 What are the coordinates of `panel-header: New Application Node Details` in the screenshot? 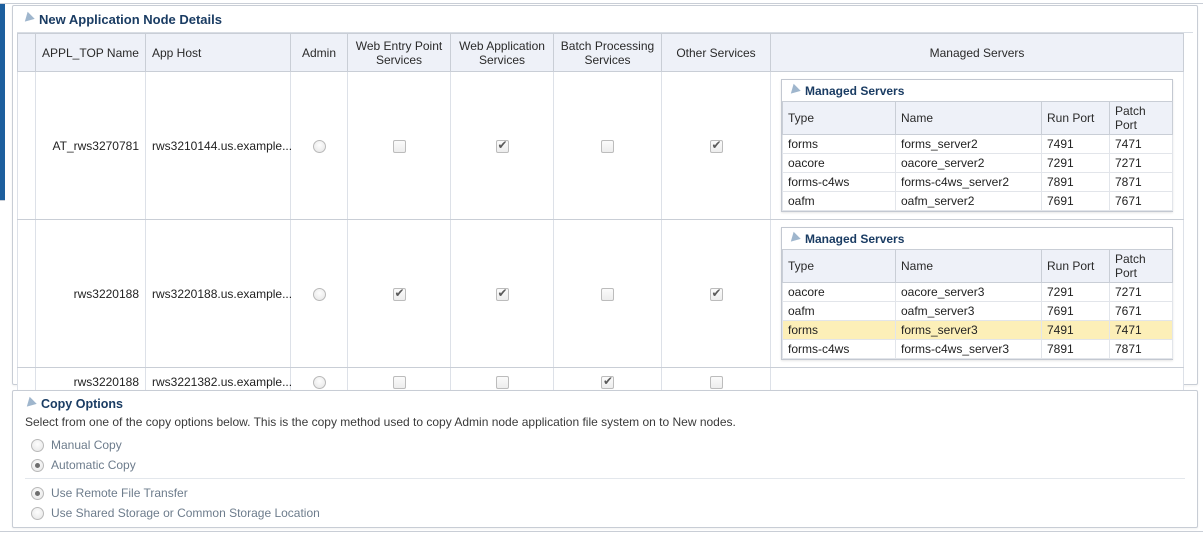 It's located at (605, 19).